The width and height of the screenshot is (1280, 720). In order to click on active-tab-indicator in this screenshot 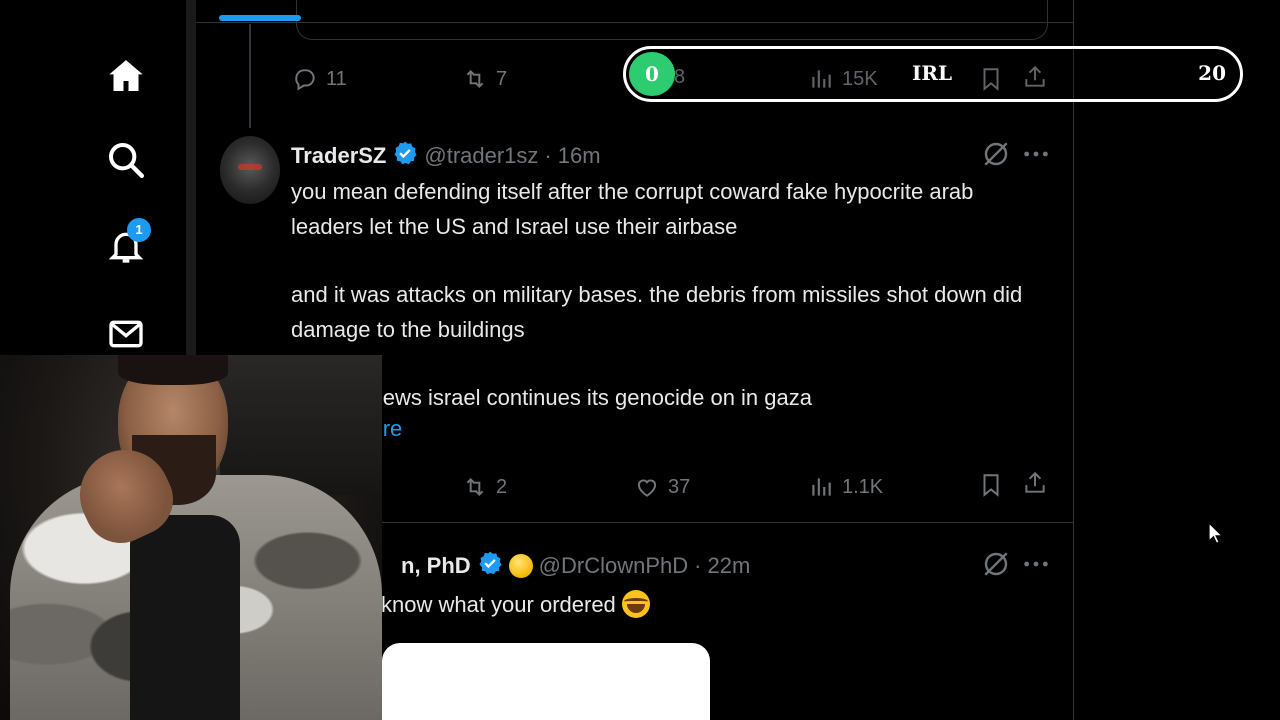, I will do `click(260, 18)`.